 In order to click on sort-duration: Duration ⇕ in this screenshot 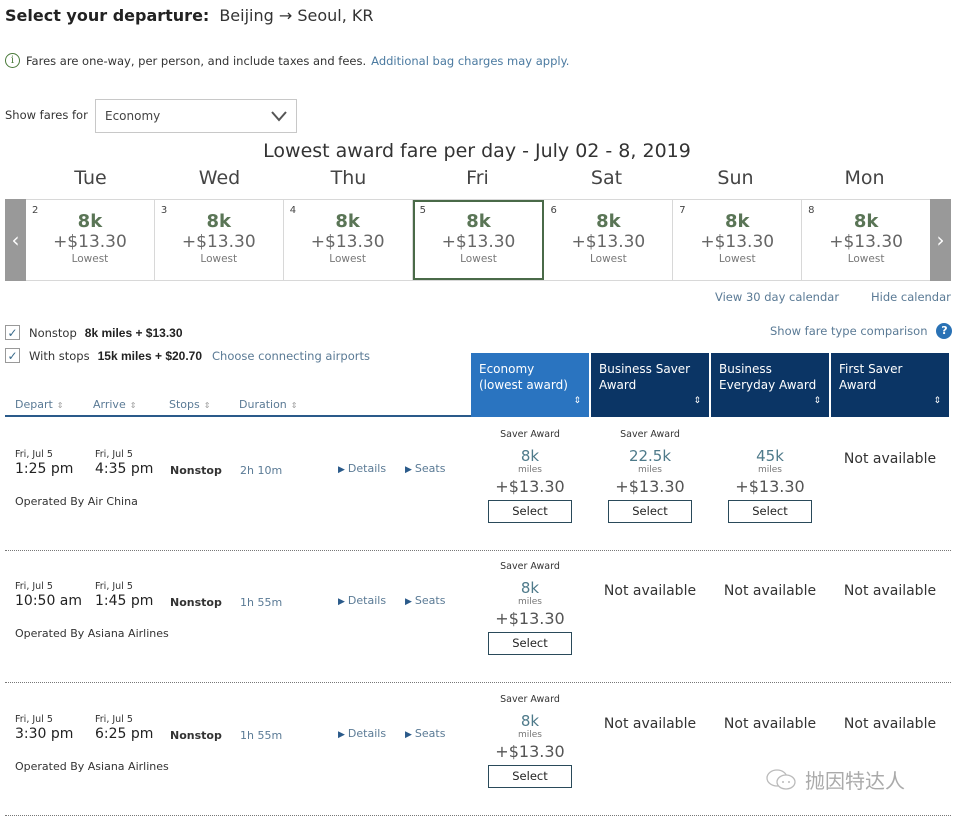, I will do `click(268, 404)`.